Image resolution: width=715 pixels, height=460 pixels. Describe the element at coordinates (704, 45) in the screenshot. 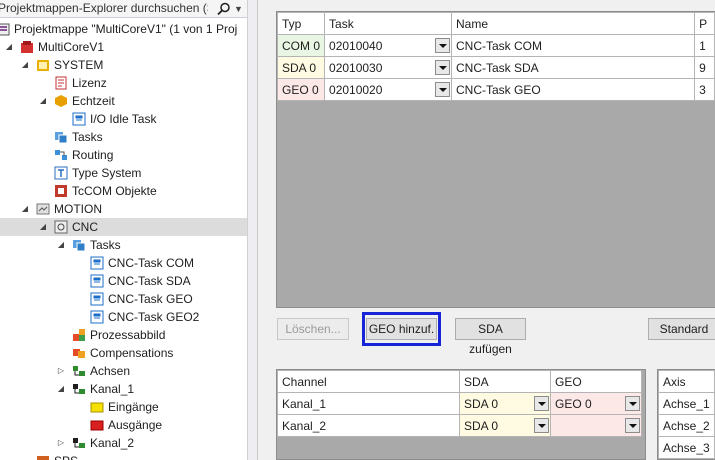

I see `task-p-cell: 1` at that location.